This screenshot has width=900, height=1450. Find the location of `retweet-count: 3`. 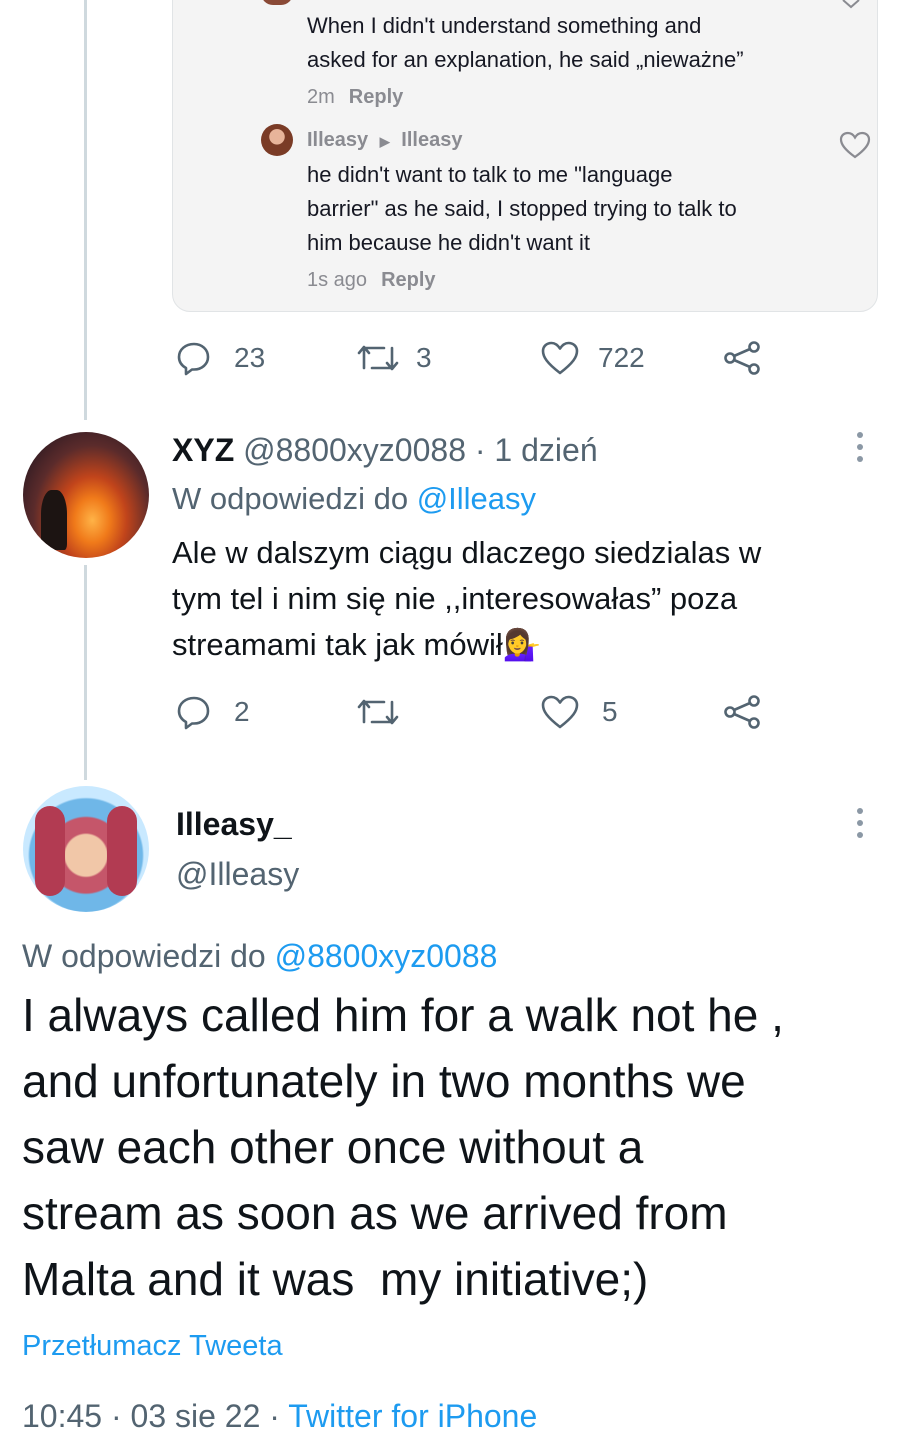

retweet-count: 3 is located at coordinates (424, 357).